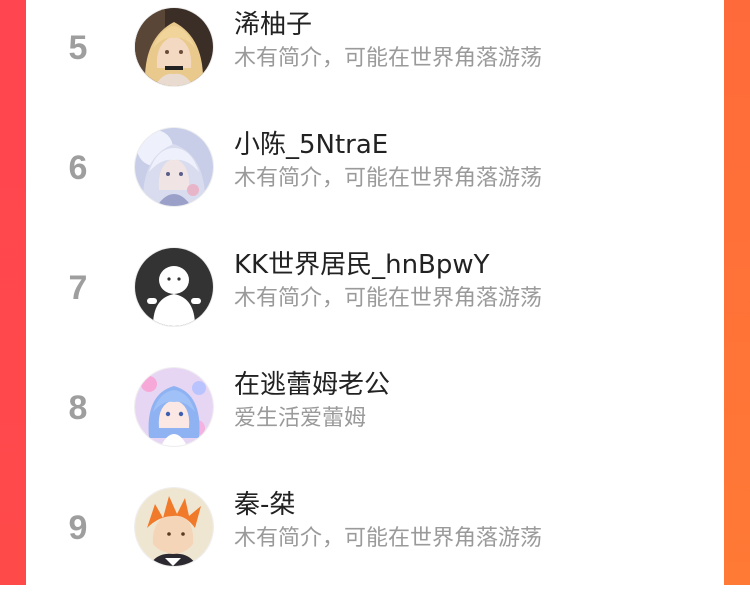 The width and height of the screenshot is (750, 598). Describe the element at coordinates (78, 48) in the screenshot. I see `rank-number: 5` at that location.